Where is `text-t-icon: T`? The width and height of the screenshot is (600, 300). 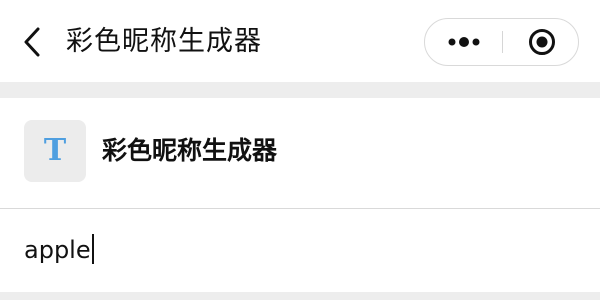 text-t-icon: T is located at coordinates (55, 150).